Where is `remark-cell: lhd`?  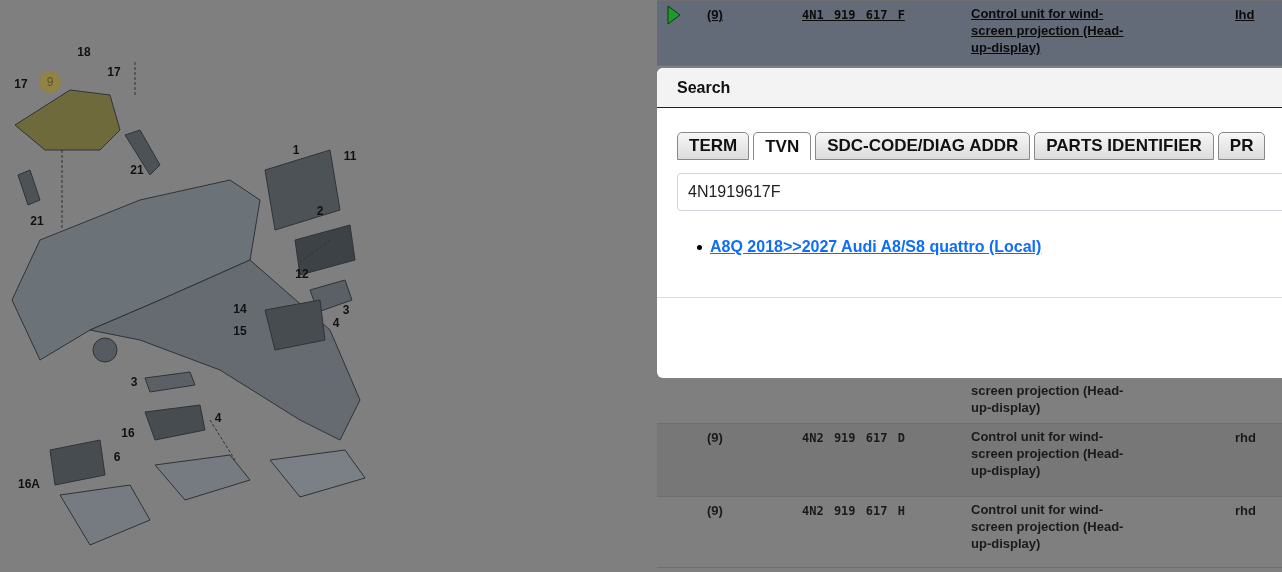 remark-cell: lhd is located at coordinates (1245, 14).